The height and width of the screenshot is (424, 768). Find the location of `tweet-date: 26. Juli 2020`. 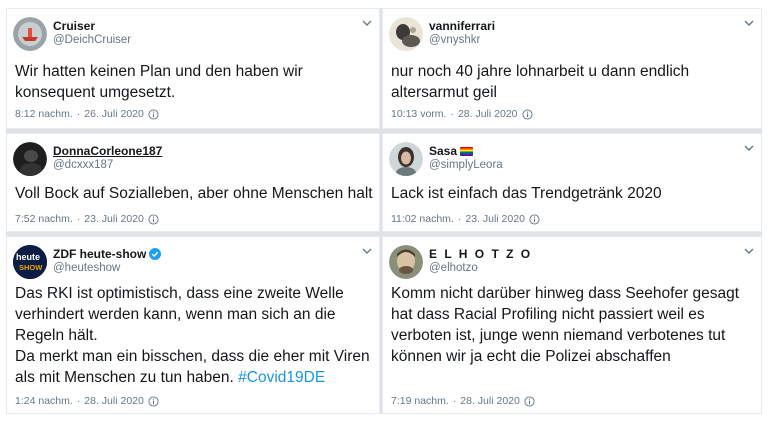

tweet-date: 26. Juli 2020 is located at coordinates (114, 114).